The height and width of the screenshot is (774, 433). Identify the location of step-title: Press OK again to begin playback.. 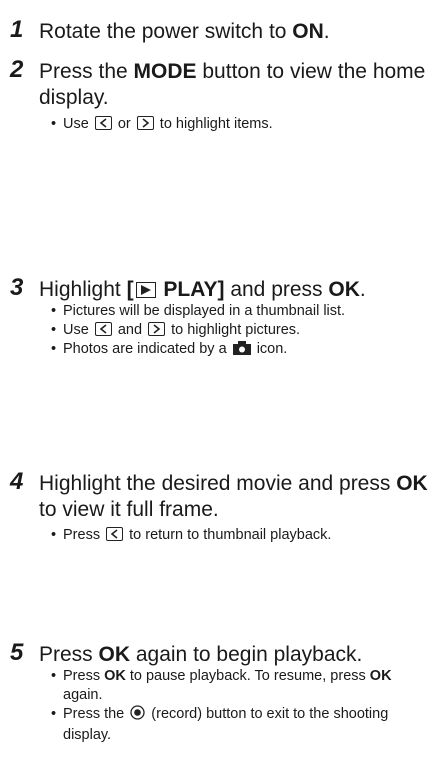
(201, 654).